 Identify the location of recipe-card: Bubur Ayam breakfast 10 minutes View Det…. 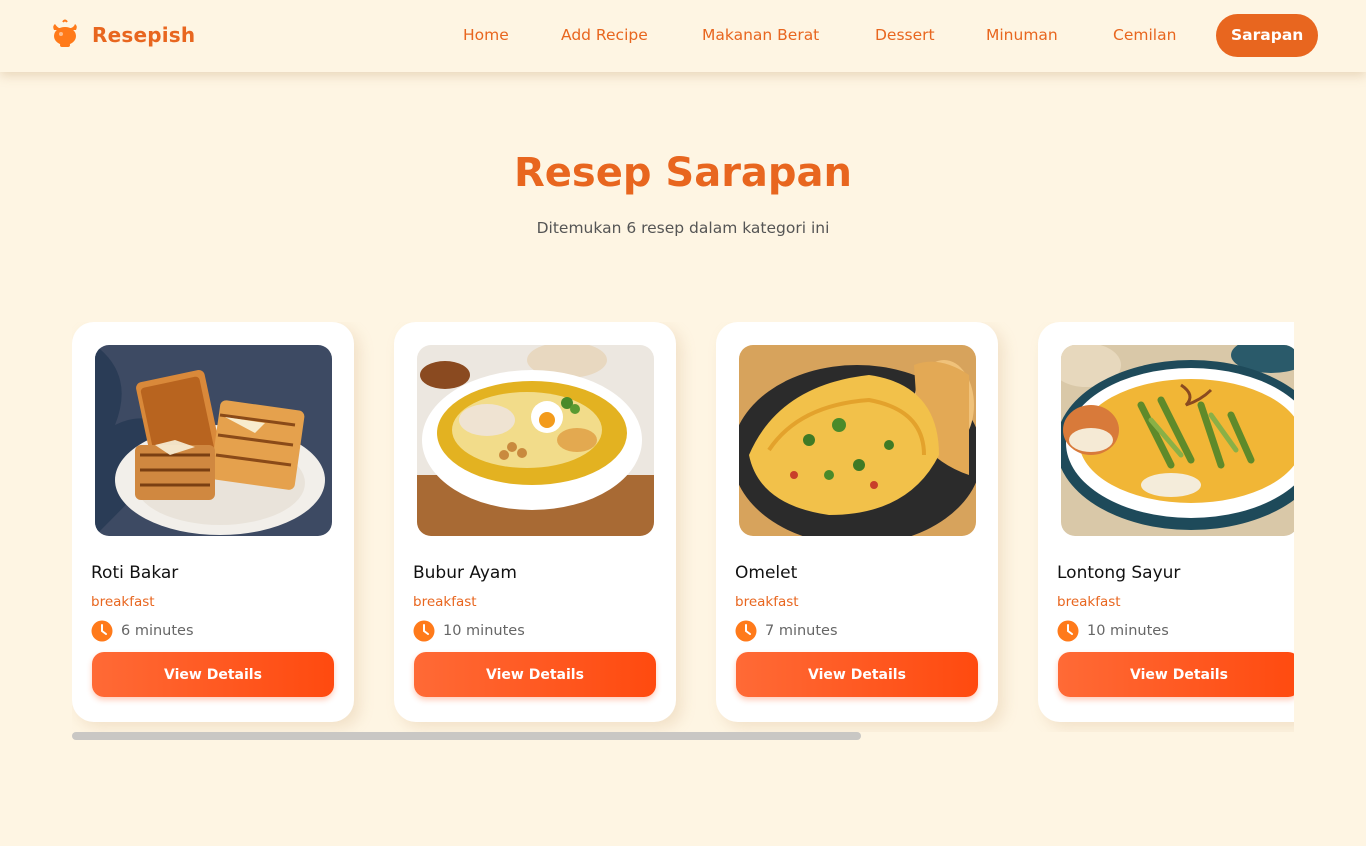
(535, 522).